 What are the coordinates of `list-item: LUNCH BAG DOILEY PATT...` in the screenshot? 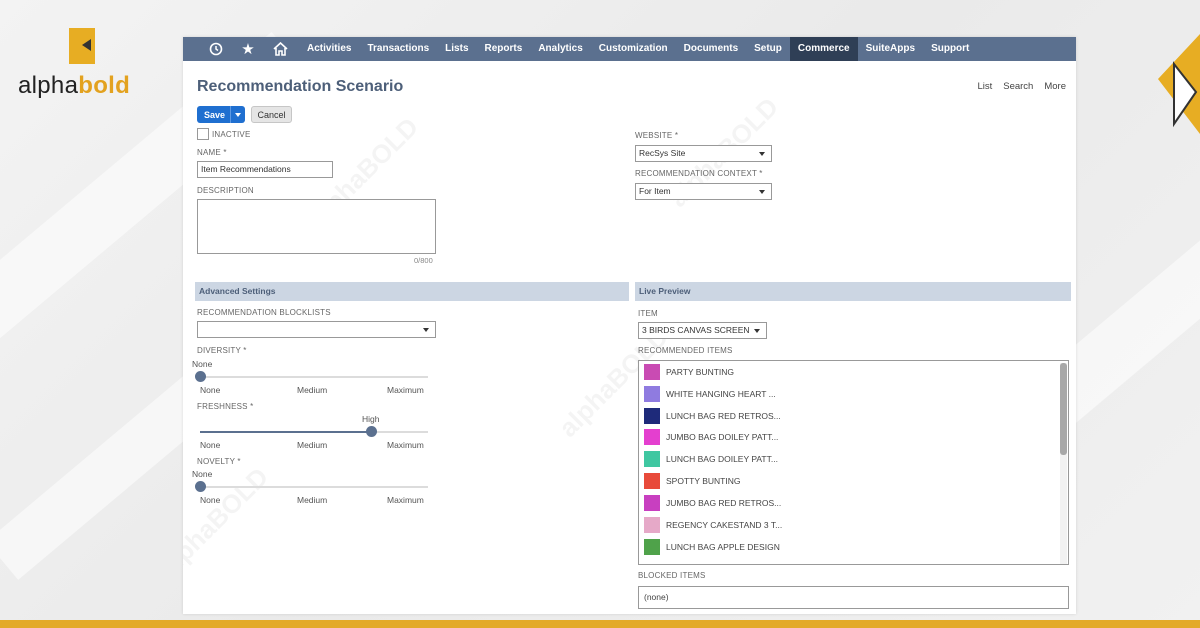 It's located at (711, 459).